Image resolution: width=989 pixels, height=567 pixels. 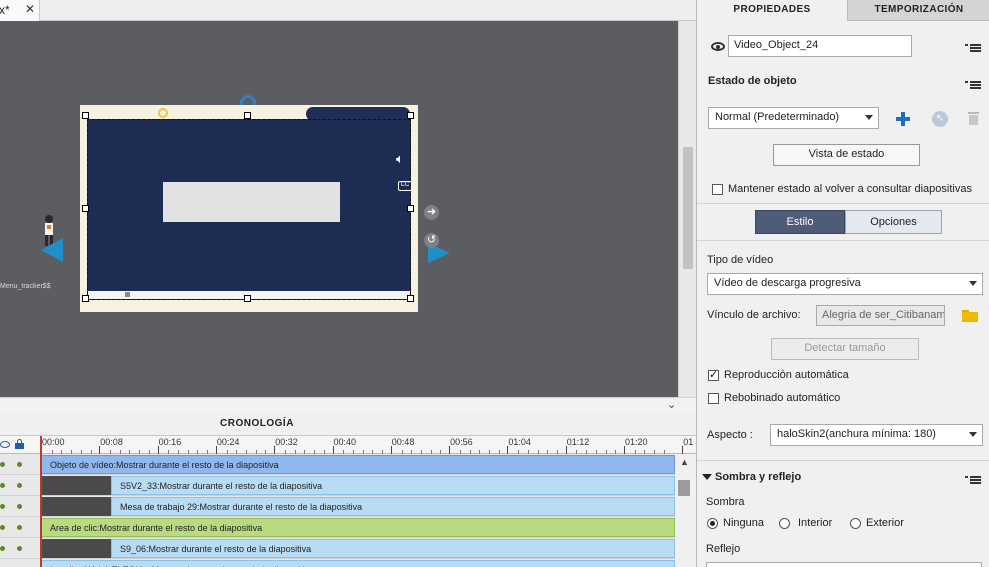 What do you see at coordinates (461, 442) in the screenshot?
I see `ruler-tick-label: 00:56` at bounding box center [461, 442].